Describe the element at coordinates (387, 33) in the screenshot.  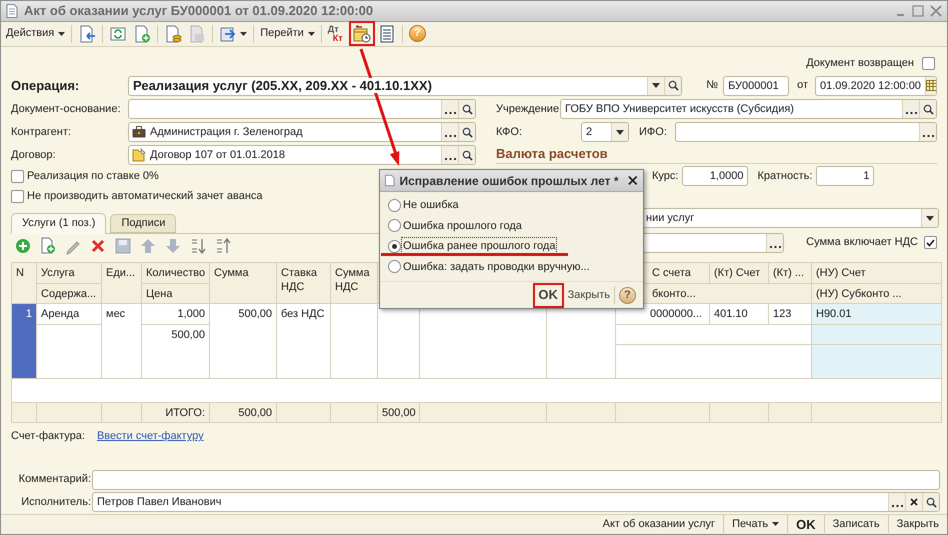
I see `list-icon` at that location.